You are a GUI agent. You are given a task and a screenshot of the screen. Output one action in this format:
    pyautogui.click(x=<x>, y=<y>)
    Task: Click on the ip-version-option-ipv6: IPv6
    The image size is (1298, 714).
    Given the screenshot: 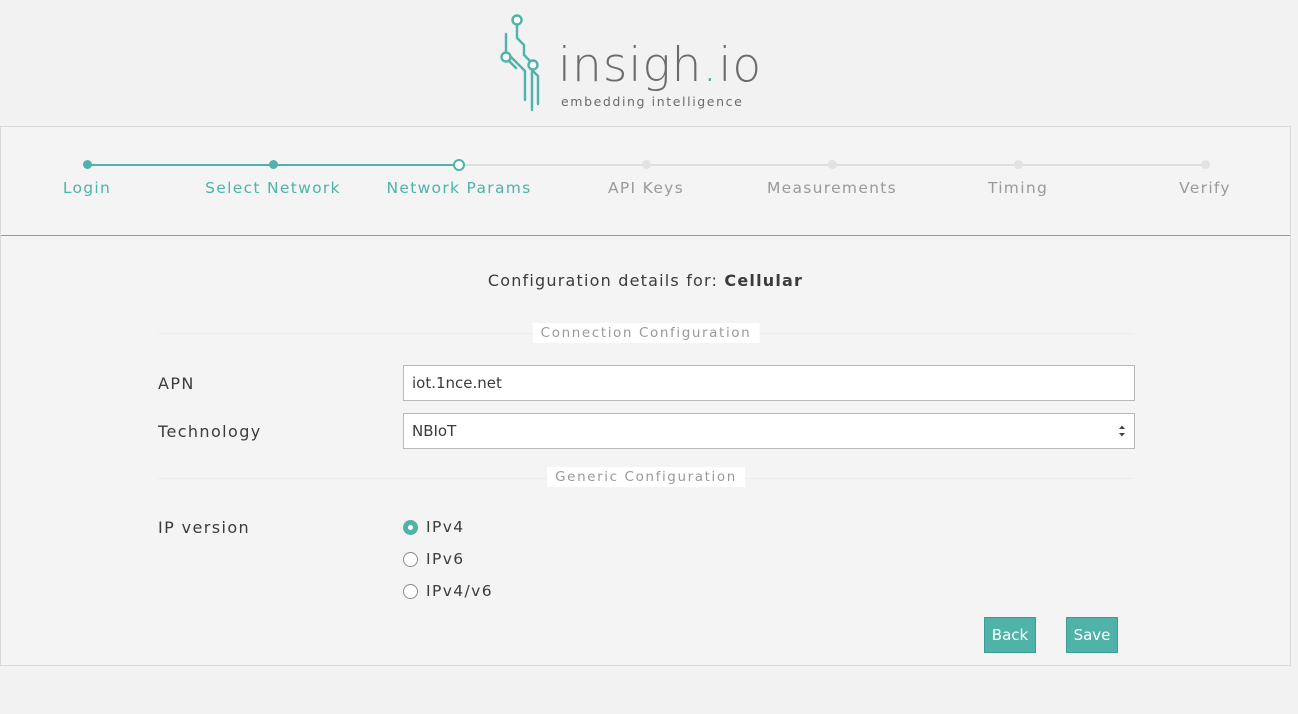 What is the action you would take?
    pyautogui.click(x=434, y=559)
    